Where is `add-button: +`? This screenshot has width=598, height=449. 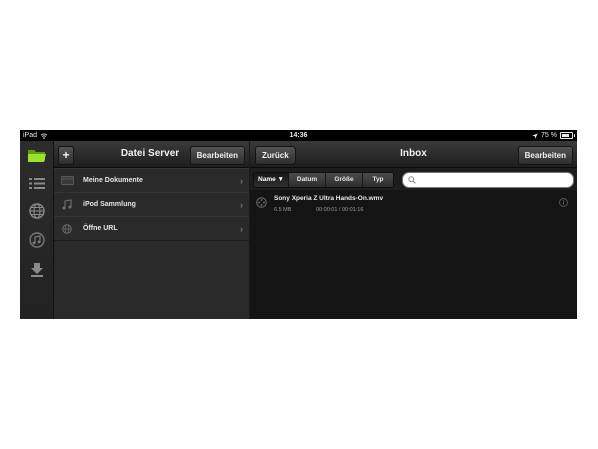
add-button: + is located at coordinates (66, 155).